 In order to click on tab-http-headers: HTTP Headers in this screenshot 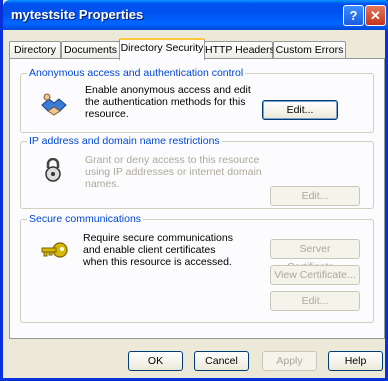, I will do `click(239, 50)`.